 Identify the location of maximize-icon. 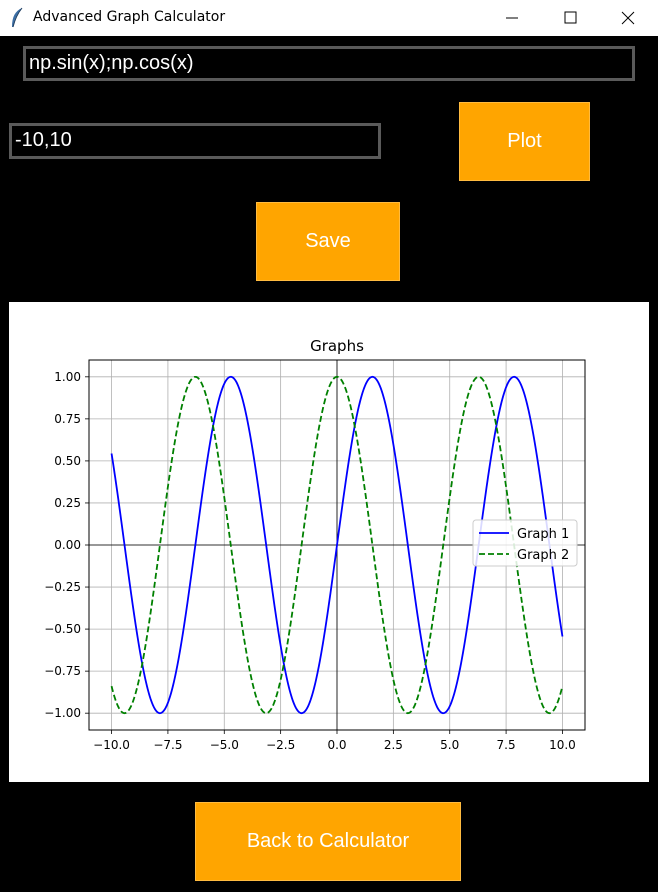
(570, 17).